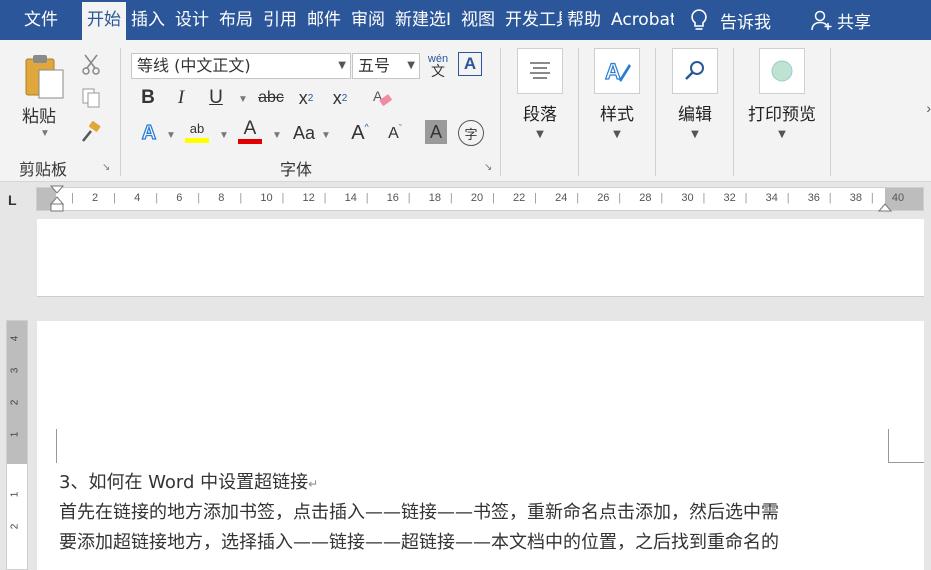 The image size is (931, 570). I want to click on clipboard-launcher: ↘, so click(106, 167).